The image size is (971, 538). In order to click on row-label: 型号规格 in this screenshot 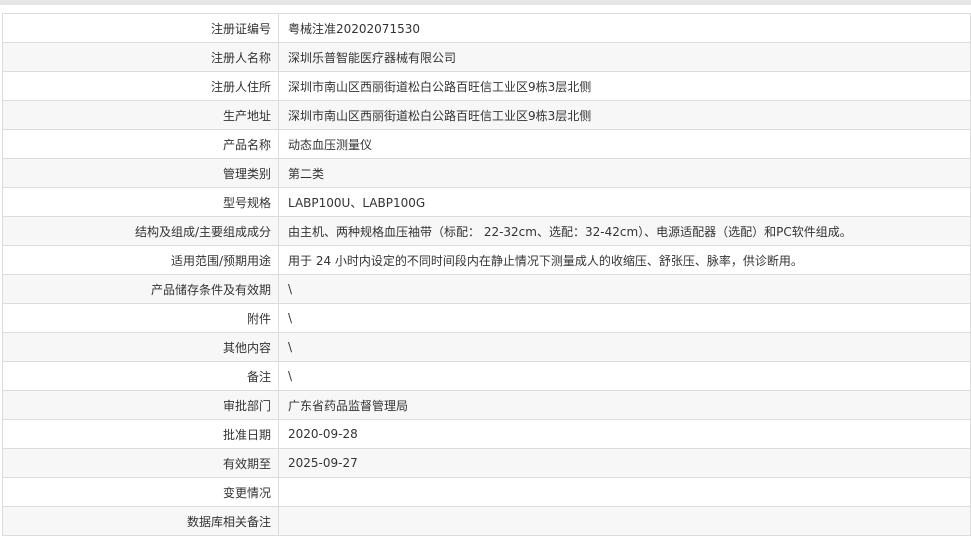, I will do `click(140, 202)`.